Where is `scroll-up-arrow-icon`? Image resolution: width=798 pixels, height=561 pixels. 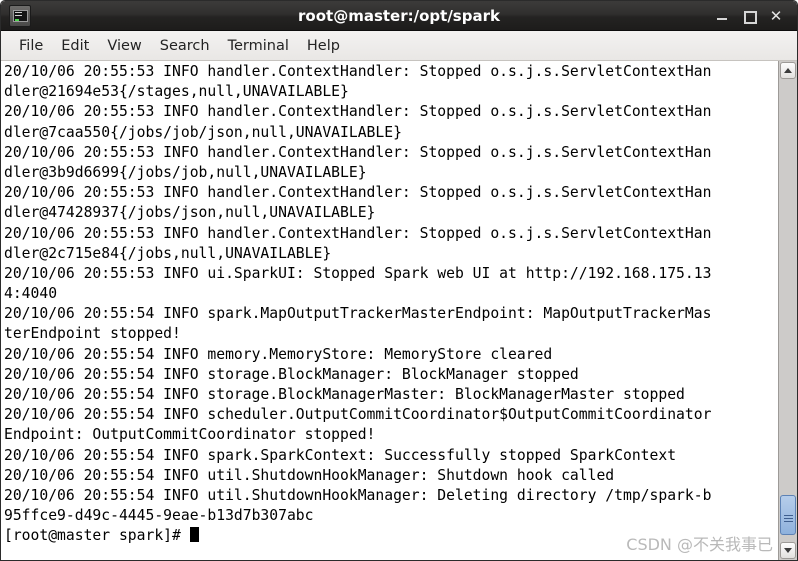 scroll-up-arrow-icon is located at coordinates (788, 70).